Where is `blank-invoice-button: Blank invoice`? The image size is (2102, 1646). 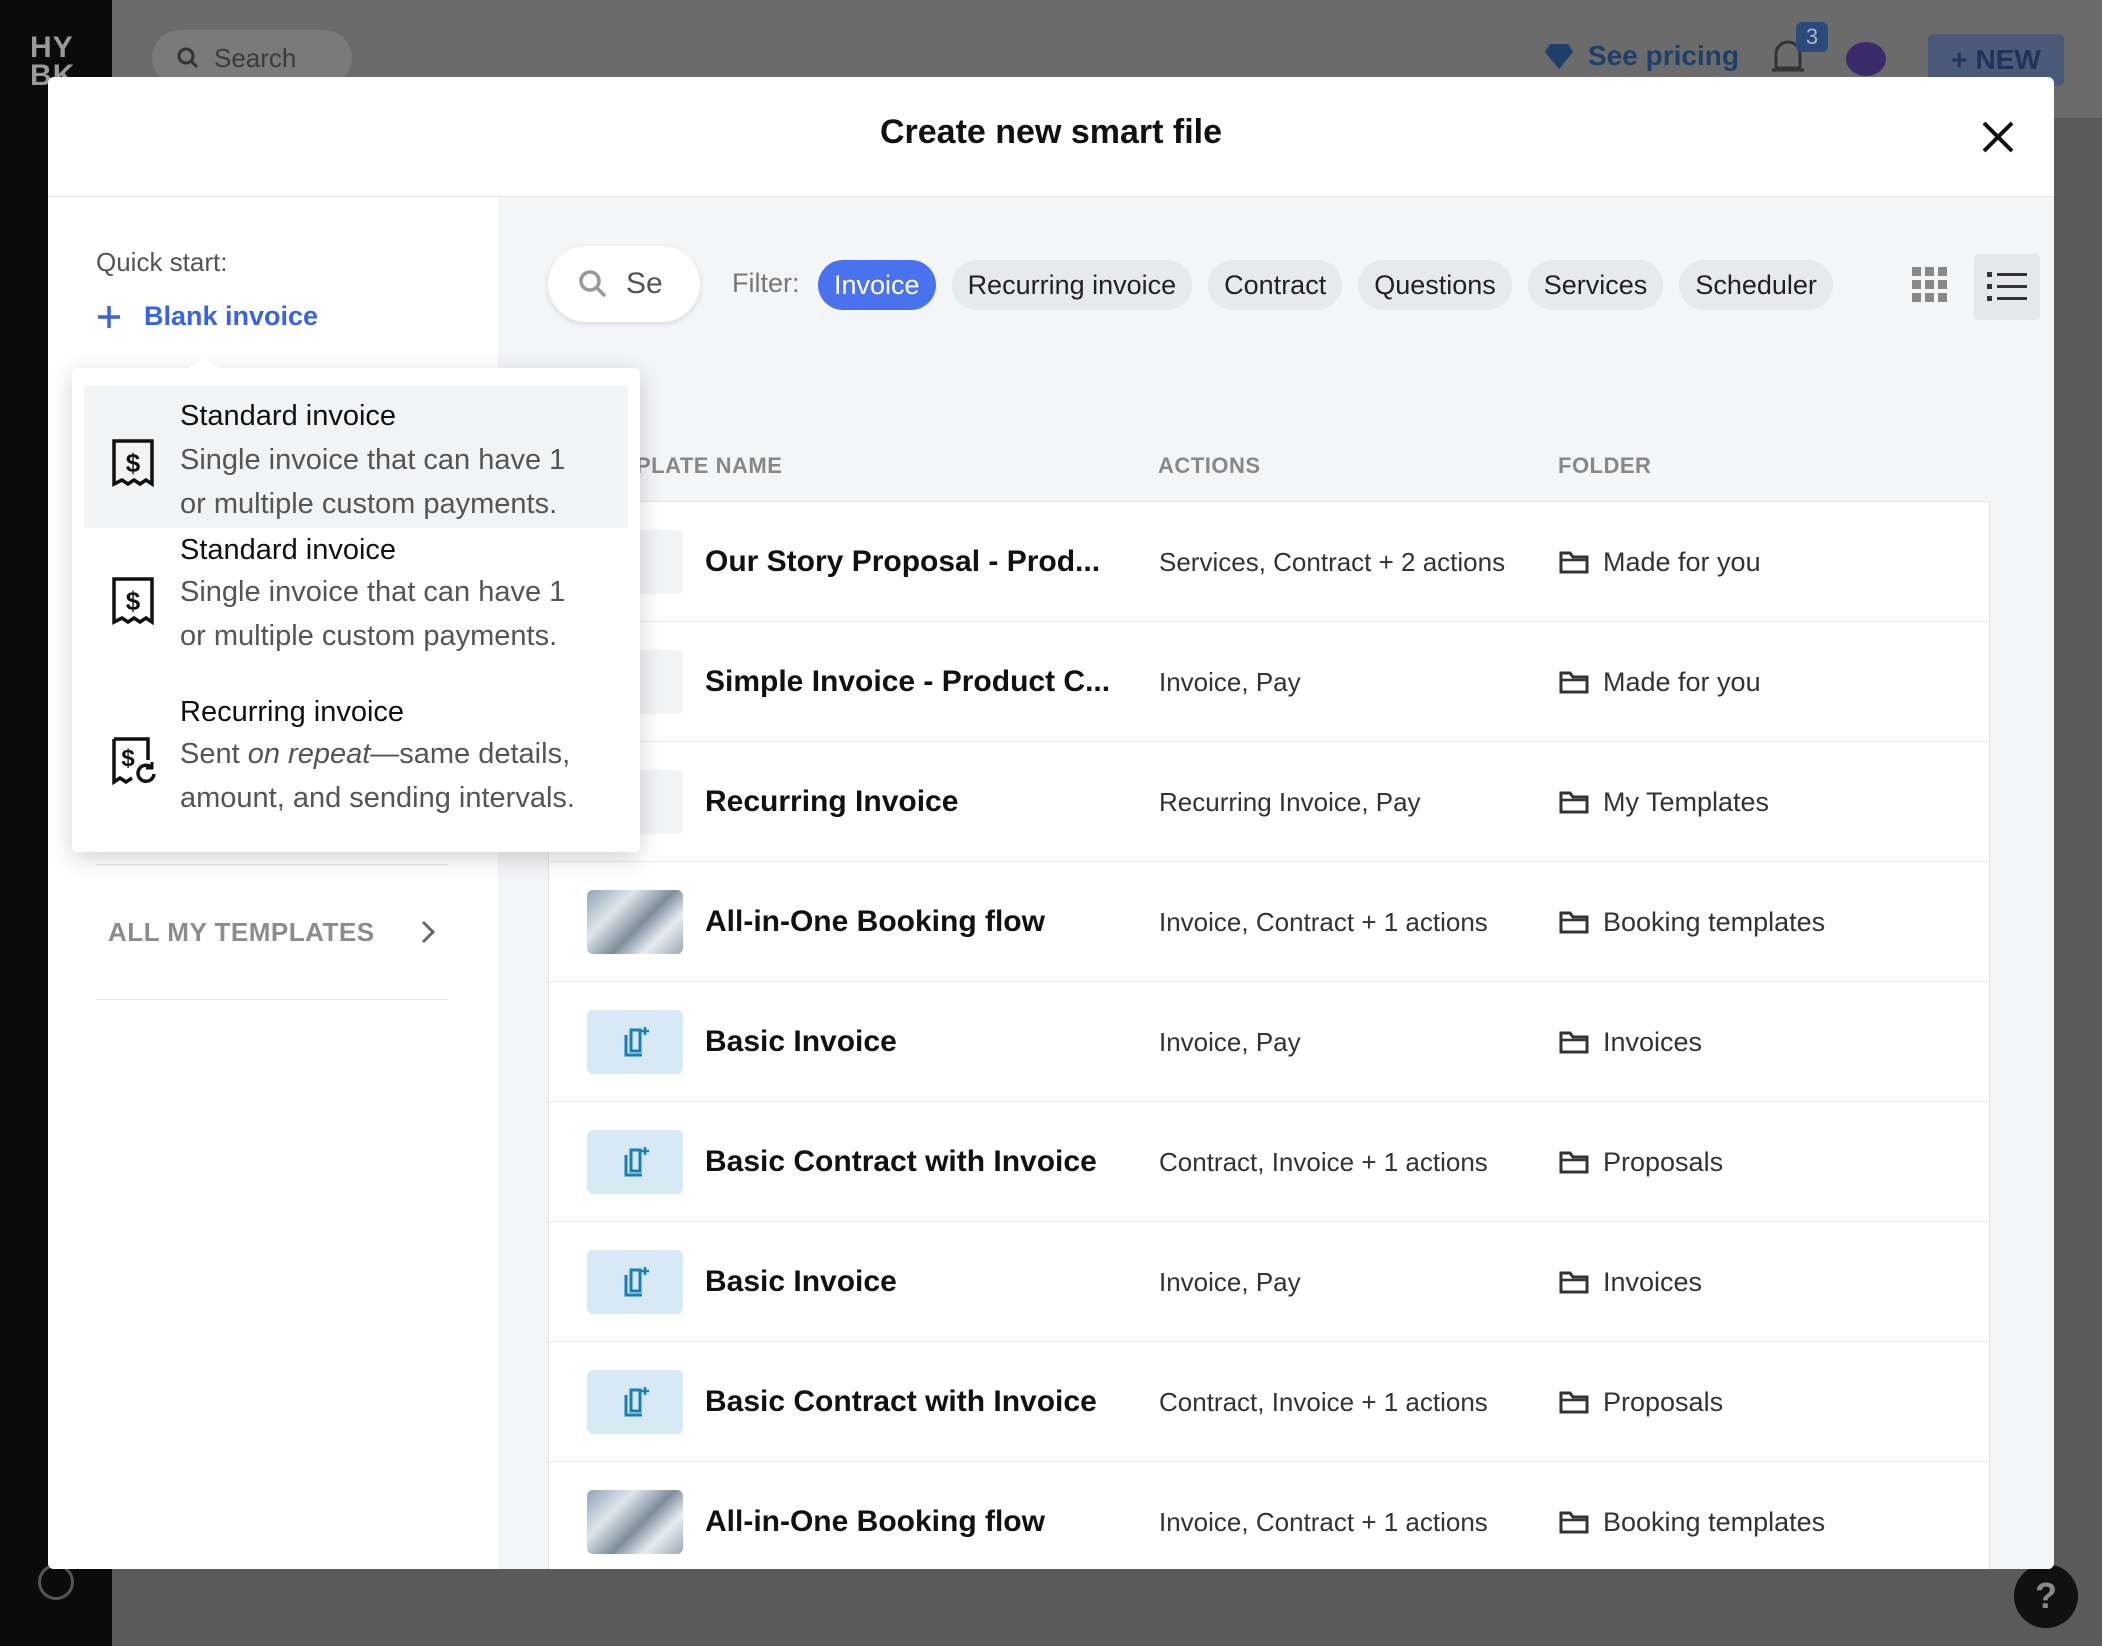 blank-invoice-button: Blank invoice is located at coordinates (207, 316).